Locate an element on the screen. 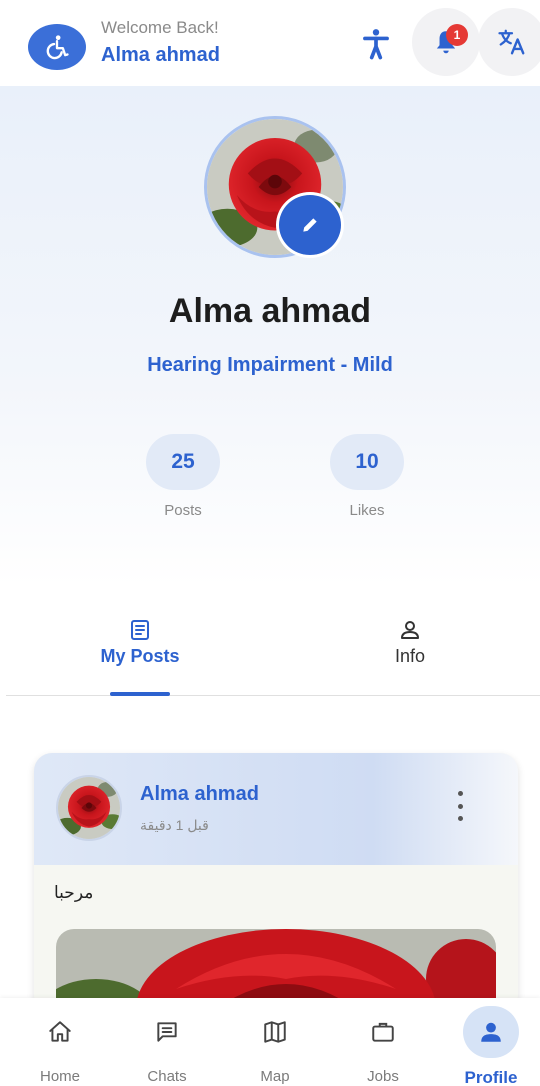  nav-jobs: Jobs is located at coordinates (383, 1045).